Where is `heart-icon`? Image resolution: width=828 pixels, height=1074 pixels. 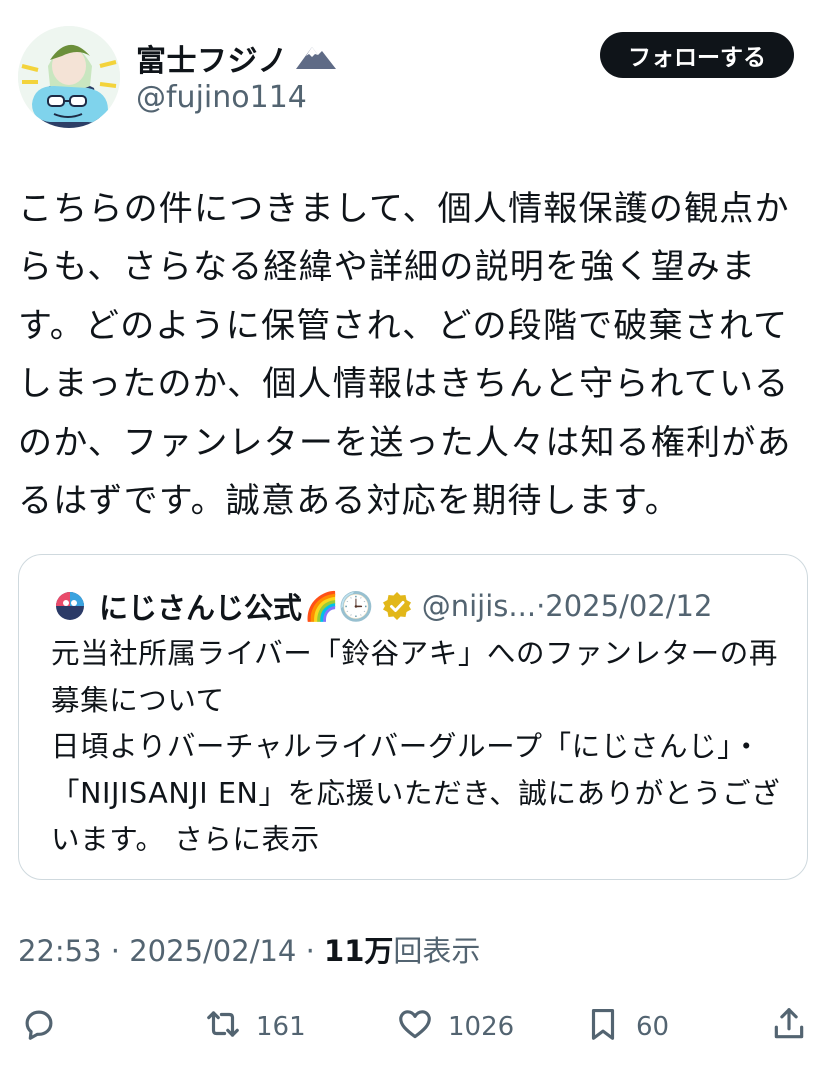 heart-icon is located at coordinates (415, 1027).